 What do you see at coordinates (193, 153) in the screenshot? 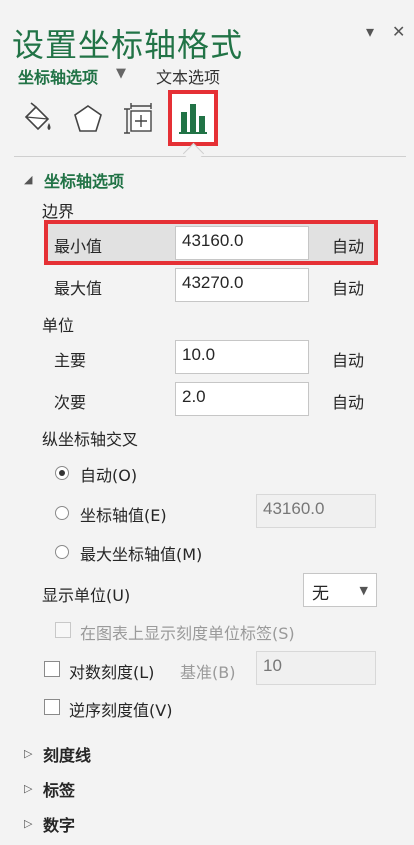
I see `active-tab-notch` at bounding box center [193, 153].